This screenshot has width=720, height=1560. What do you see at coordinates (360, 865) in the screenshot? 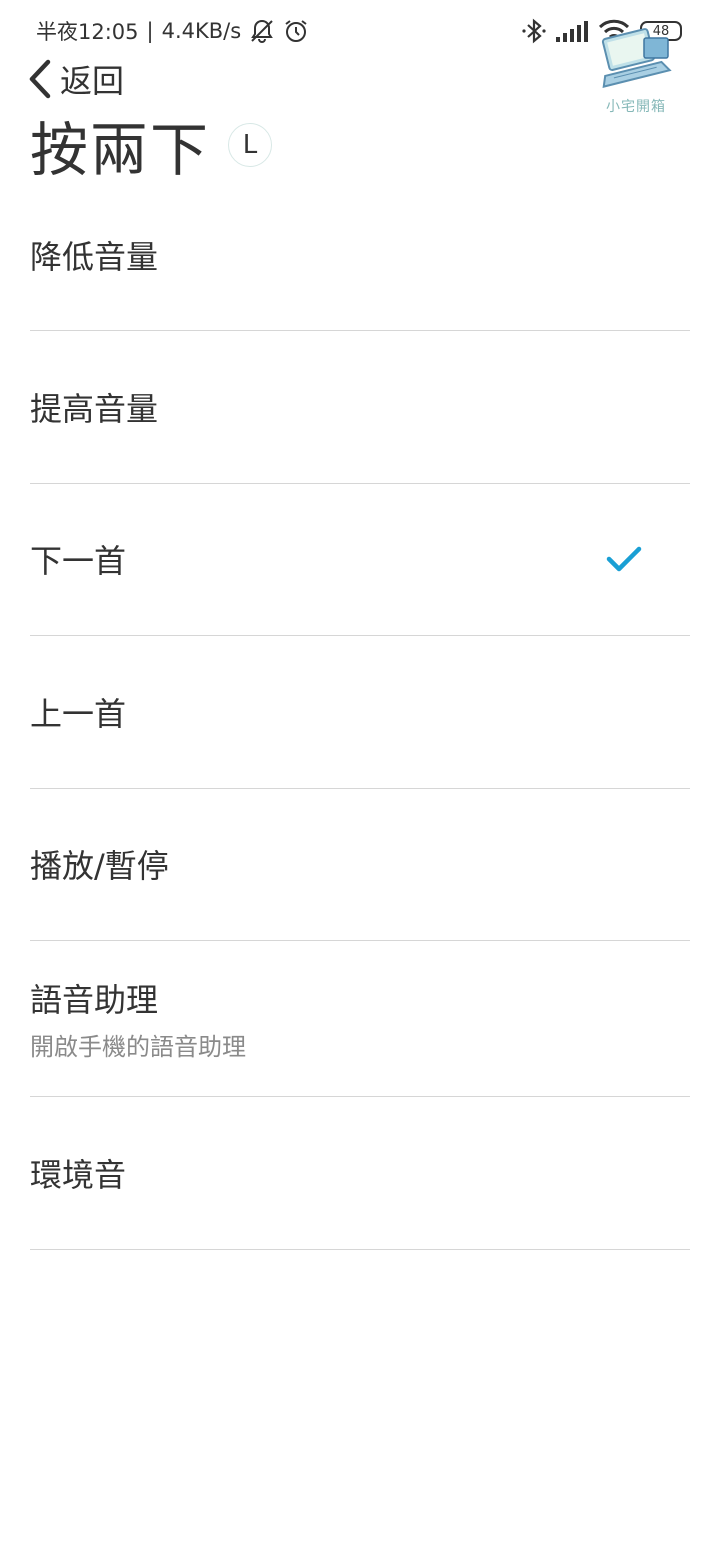
I see `option-play-pause: 播放/暫停` at bounding box center [360, 865].